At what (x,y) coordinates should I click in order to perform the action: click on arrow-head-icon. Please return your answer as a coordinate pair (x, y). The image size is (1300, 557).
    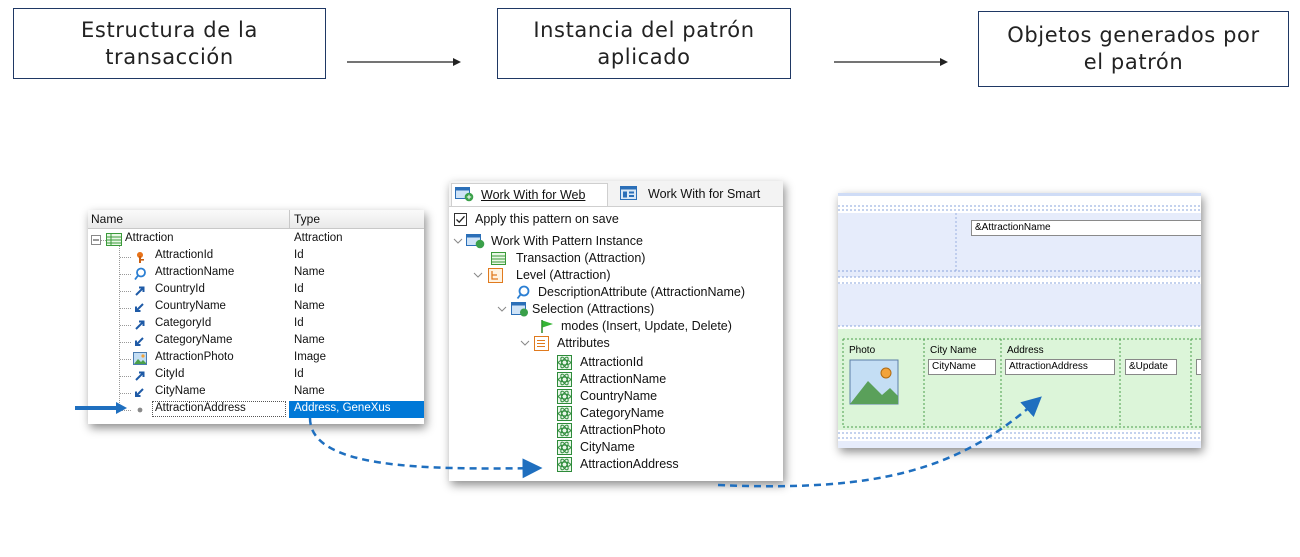
    Looking at the image, I should click on (121, 408).